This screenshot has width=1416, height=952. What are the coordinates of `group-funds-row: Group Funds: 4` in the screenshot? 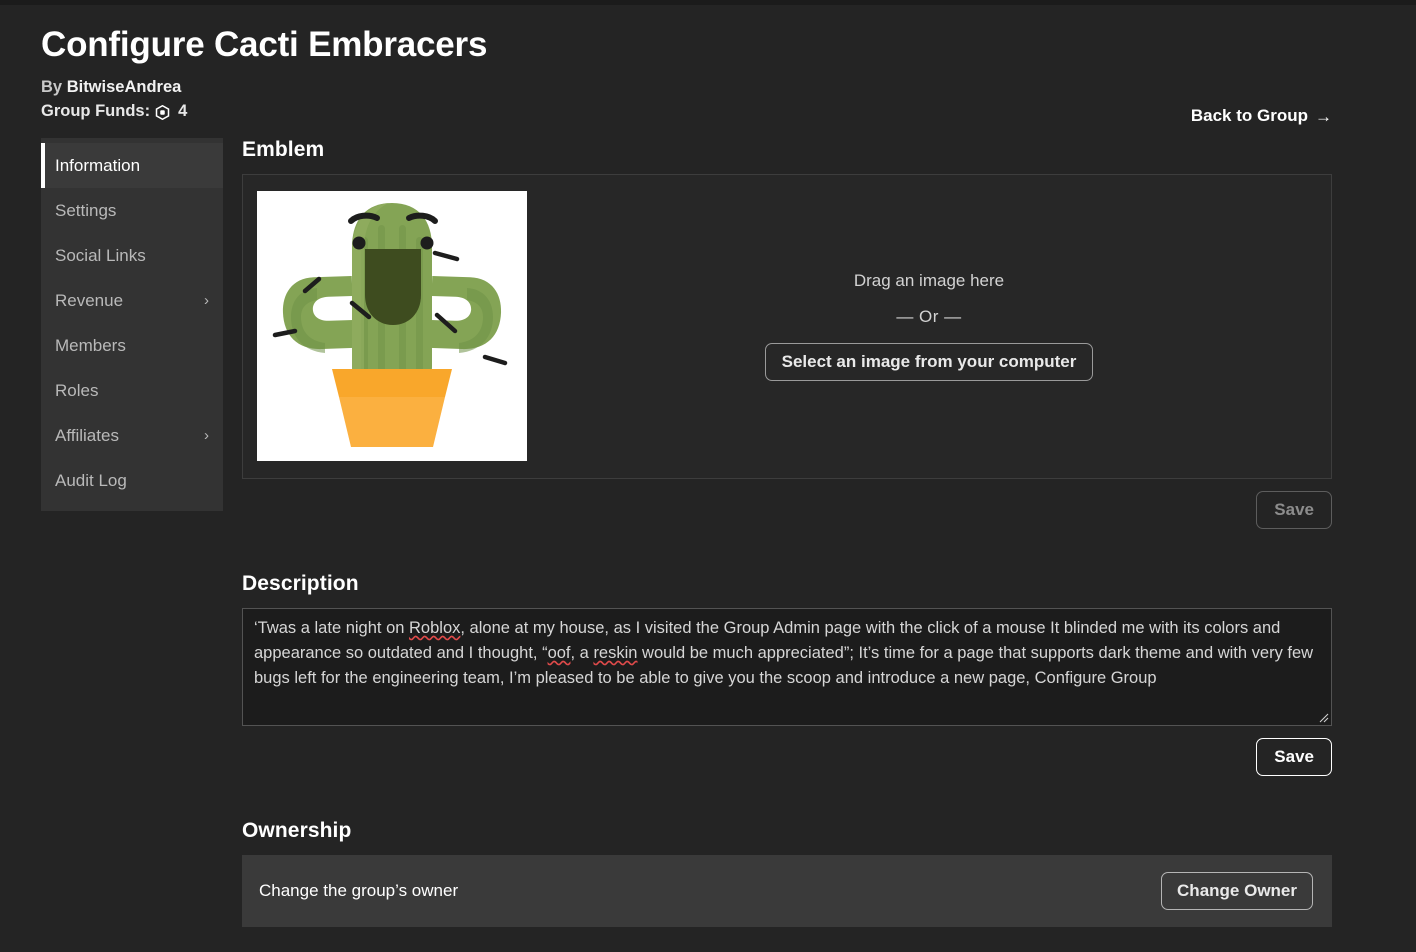 It's located at (686, 111).